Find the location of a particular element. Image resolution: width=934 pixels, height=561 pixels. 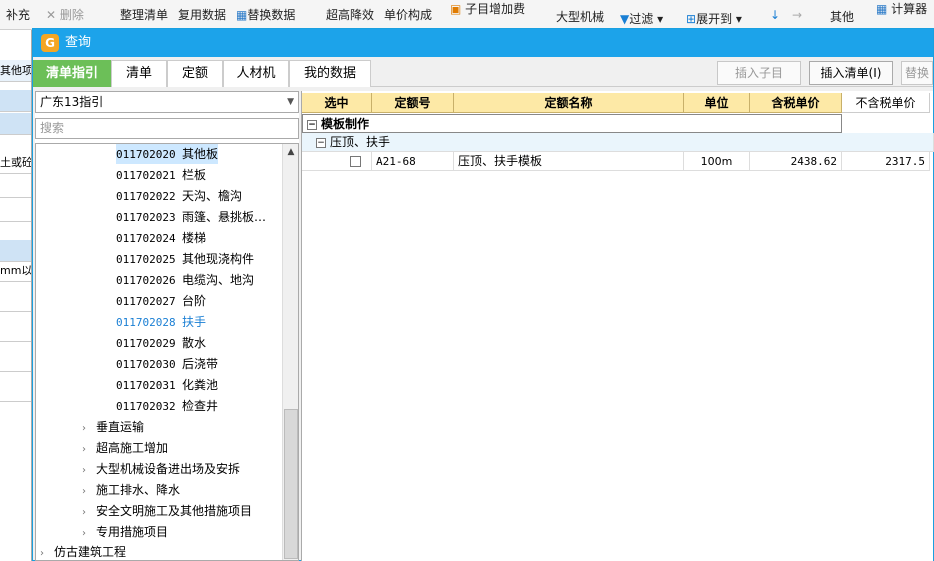

item-name: 化粪池 is located at coordinates (200, 385).